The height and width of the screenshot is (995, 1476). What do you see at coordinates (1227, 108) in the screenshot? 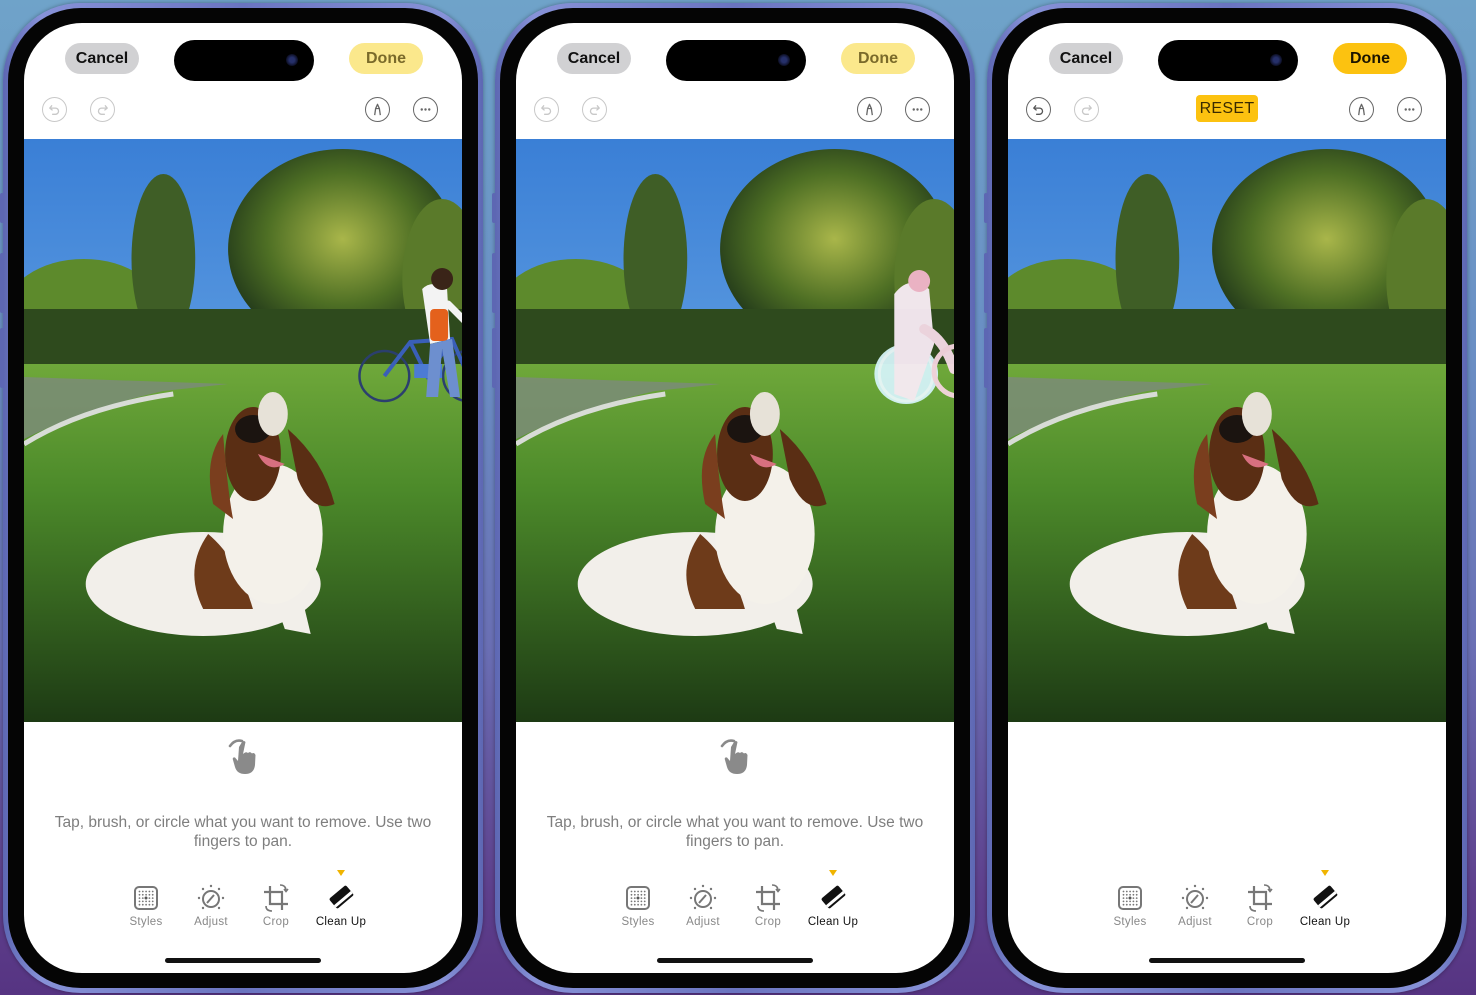
I see `reset-button: RESET` at bounding box center [1227, 108].